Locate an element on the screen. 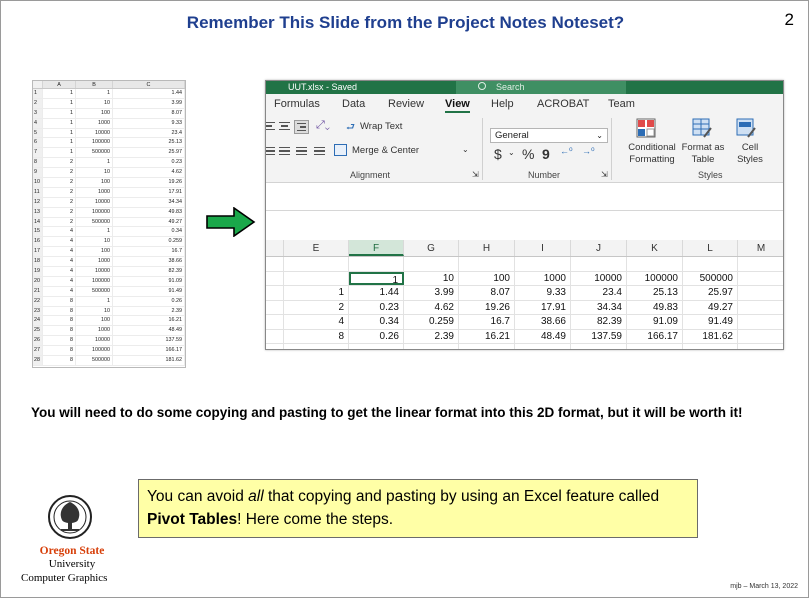 This screenshot has height=598, width=809. decrease-decimal-icon: →⁰ is located at coordinates (588, 151).